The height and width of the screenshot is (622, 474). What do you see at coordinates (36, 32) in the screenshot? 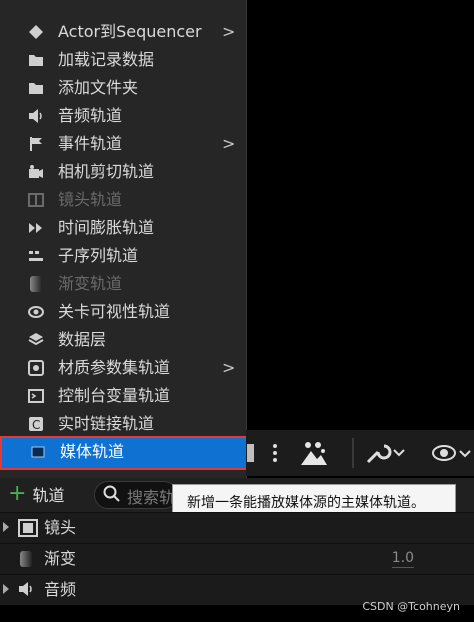
I see `actor-icon` at bounding box center [36, 32].